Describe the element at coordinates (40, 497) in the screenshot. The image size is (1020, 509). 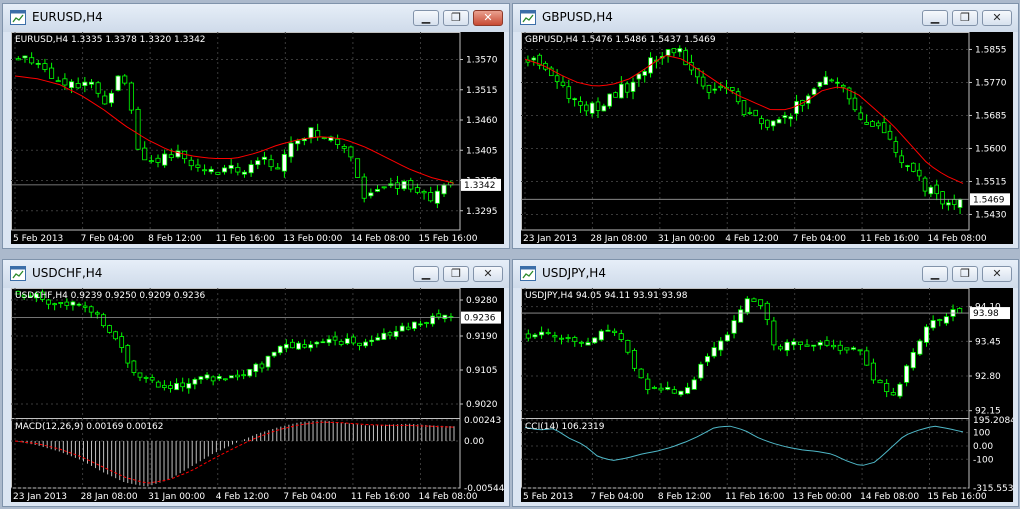
I see `time-tick-label: 23 Jan 2013` at that location.